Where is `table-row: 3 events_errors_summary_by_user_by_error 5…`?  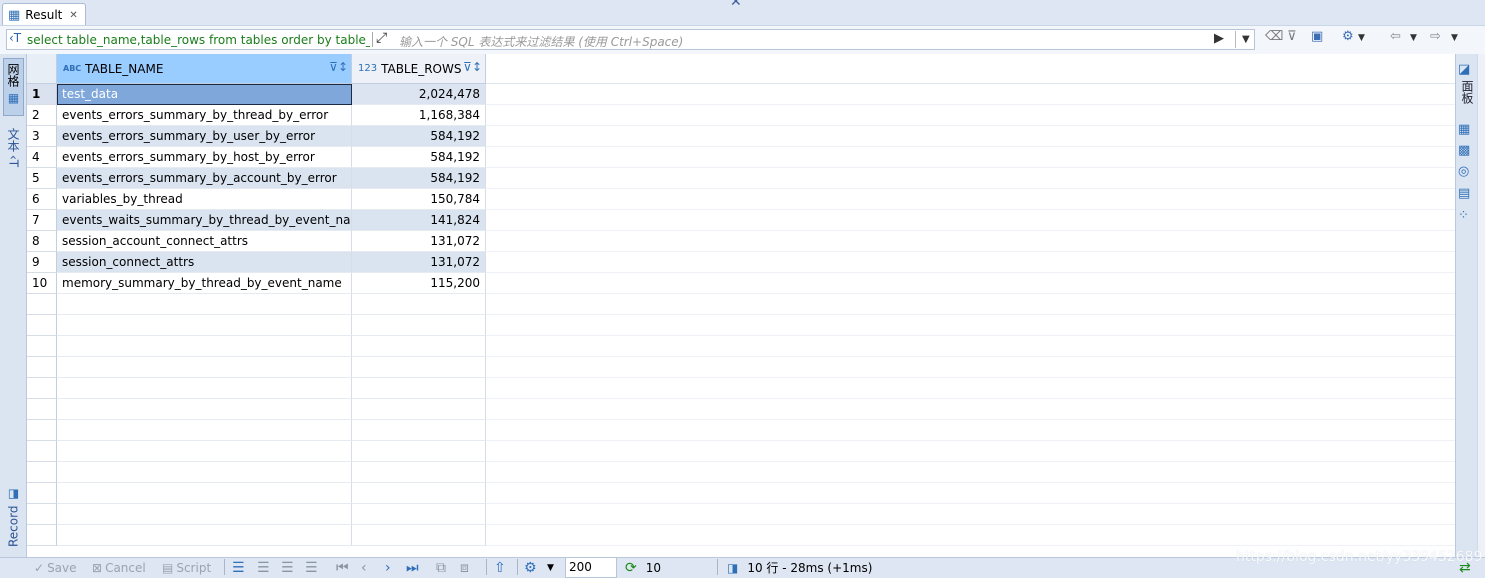 table-row: 3 events_errors_summary_by_user_by_error 5… is located at coordinates (741, 136).